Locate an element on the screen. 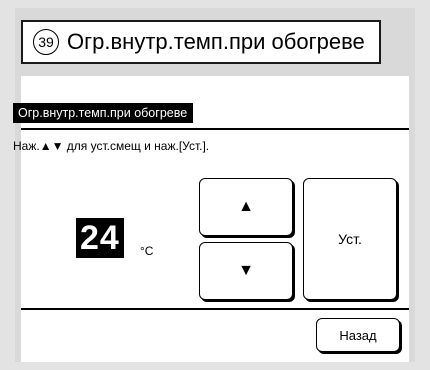  instruction-text: Наж.▲▼ для уст.смещ и наж.[Уст.]. is located at coordinates (111, 146).